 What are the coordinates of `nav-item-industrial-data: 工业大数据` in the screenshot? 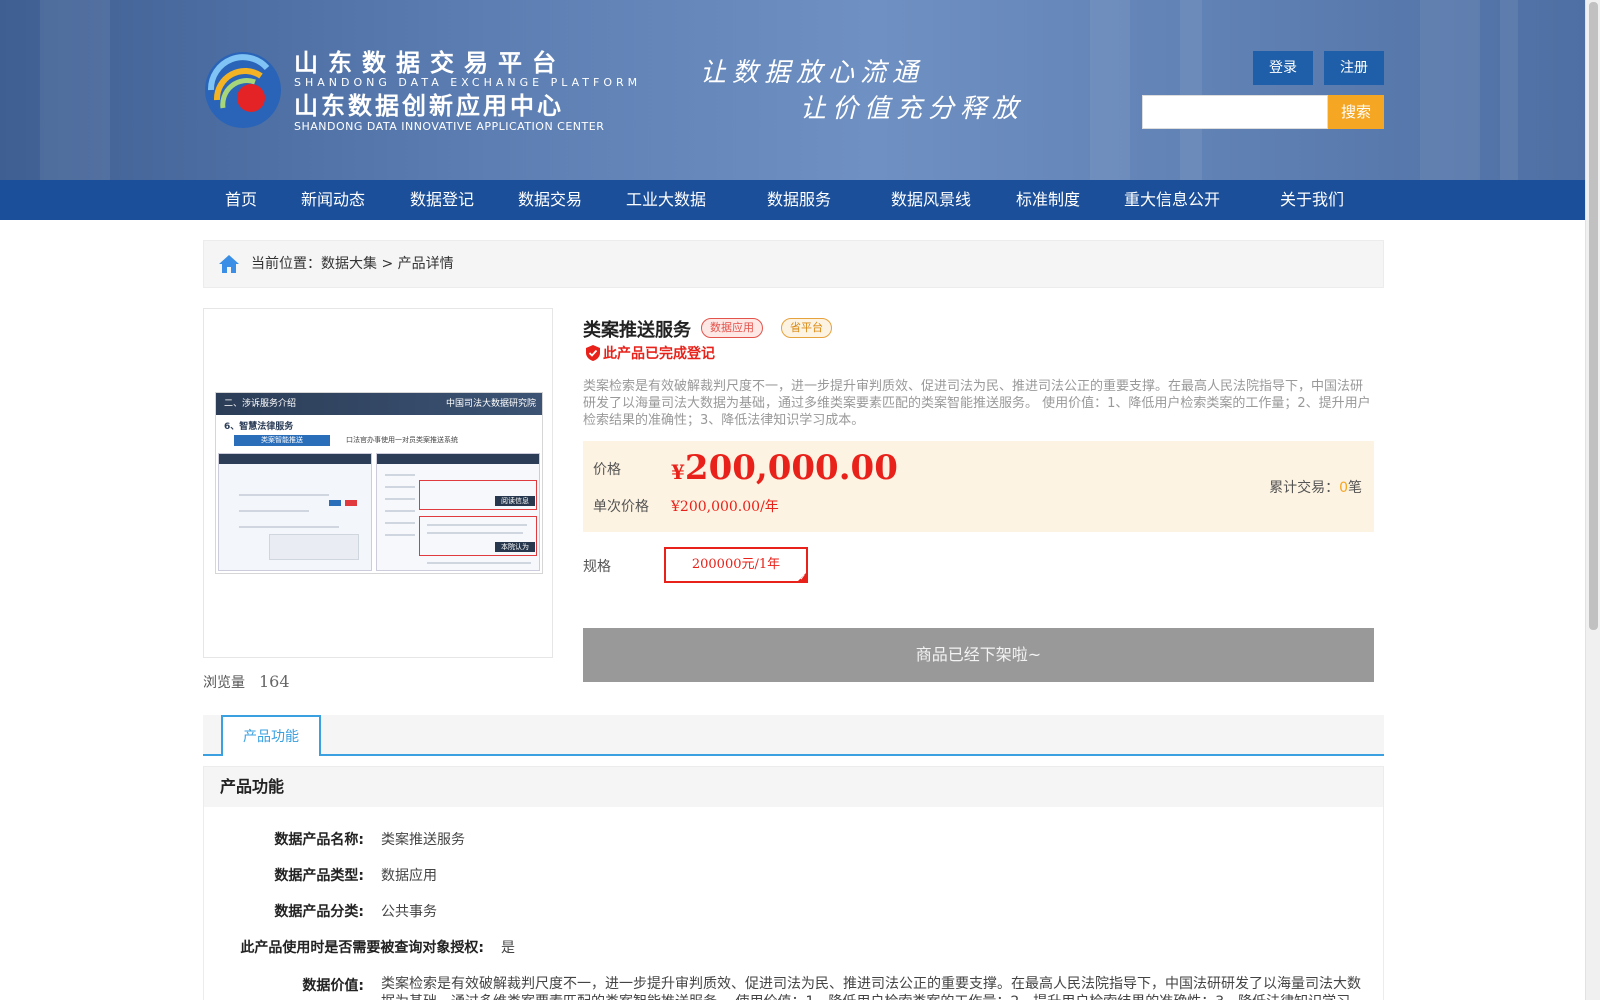 It's located at (666, 200).